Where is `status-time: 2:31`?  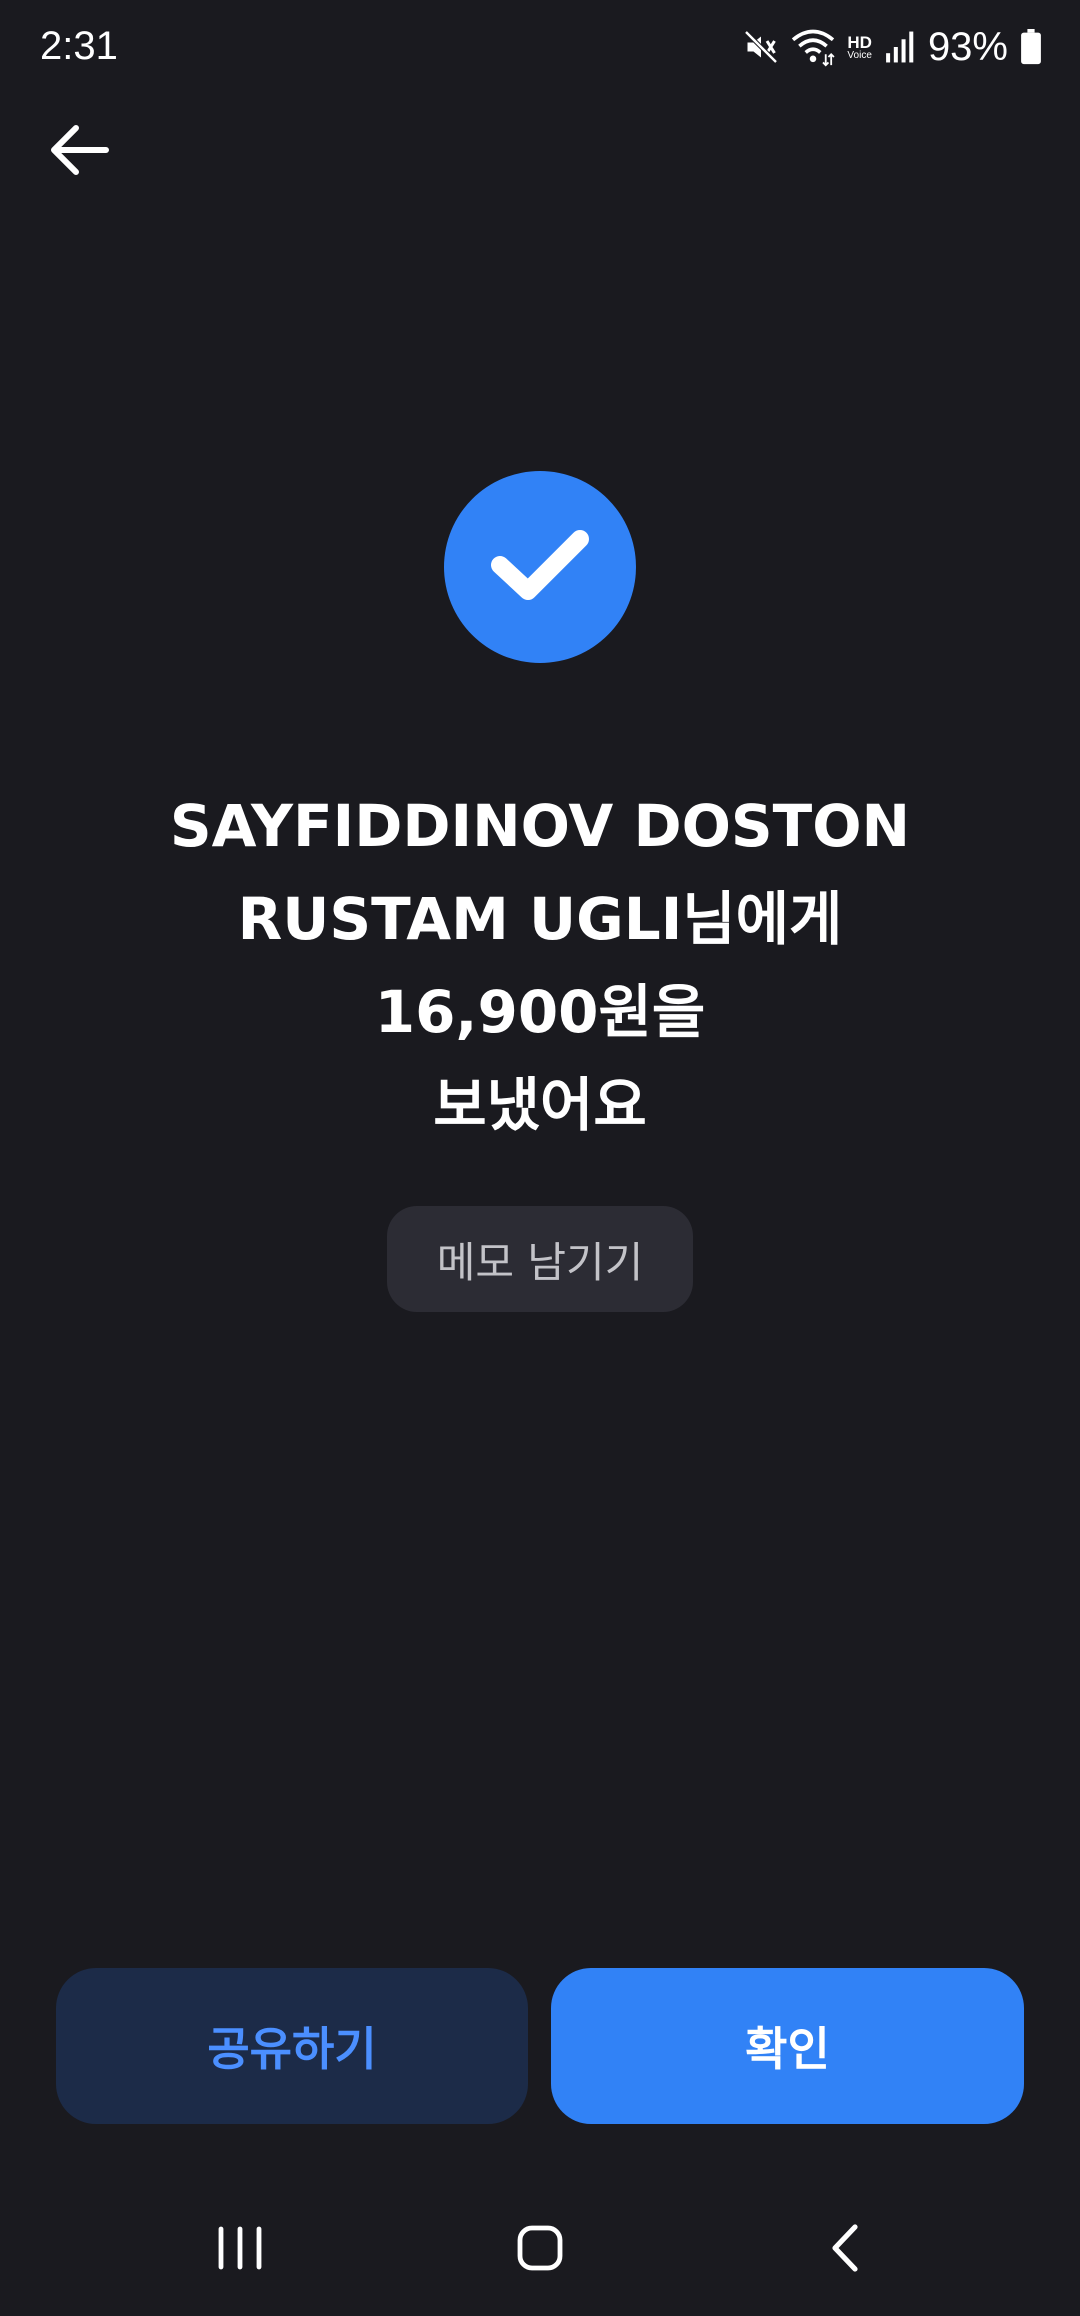
status-time: 2:31 is located at coordinates (79, 46).